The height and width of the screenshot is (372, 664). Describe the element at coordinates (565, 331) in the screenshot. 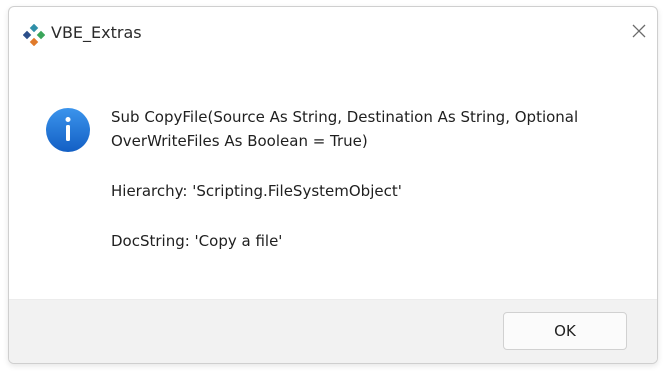

I see `ok-button: OK` at that location.